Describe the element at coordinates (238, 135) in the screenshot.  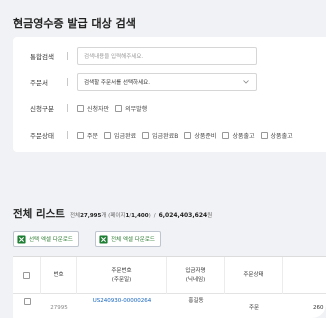
I see `status-shipped-checkbox: 상품출고` at that location.